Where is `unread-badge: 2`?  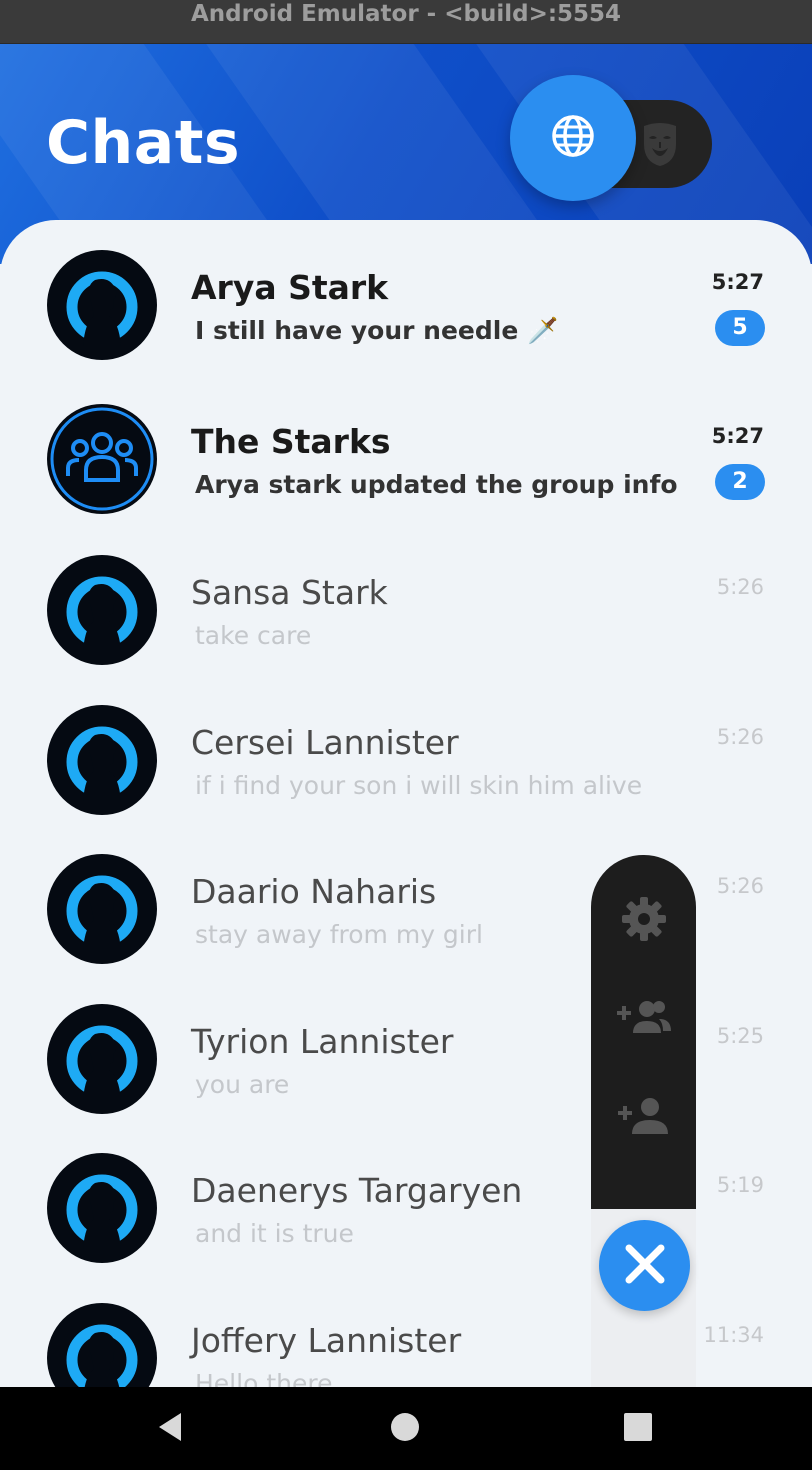 unread-badge: 2 is located at coordinates (740, 482).